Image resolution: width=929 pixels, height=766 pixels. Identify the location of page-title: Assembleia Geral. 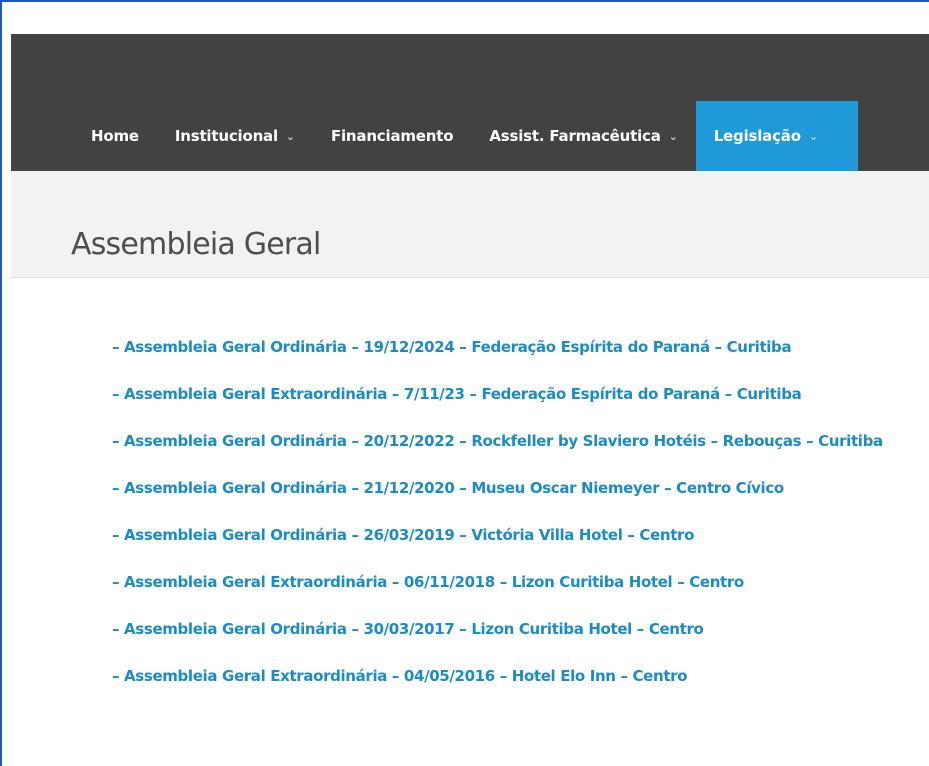
(196, 245).